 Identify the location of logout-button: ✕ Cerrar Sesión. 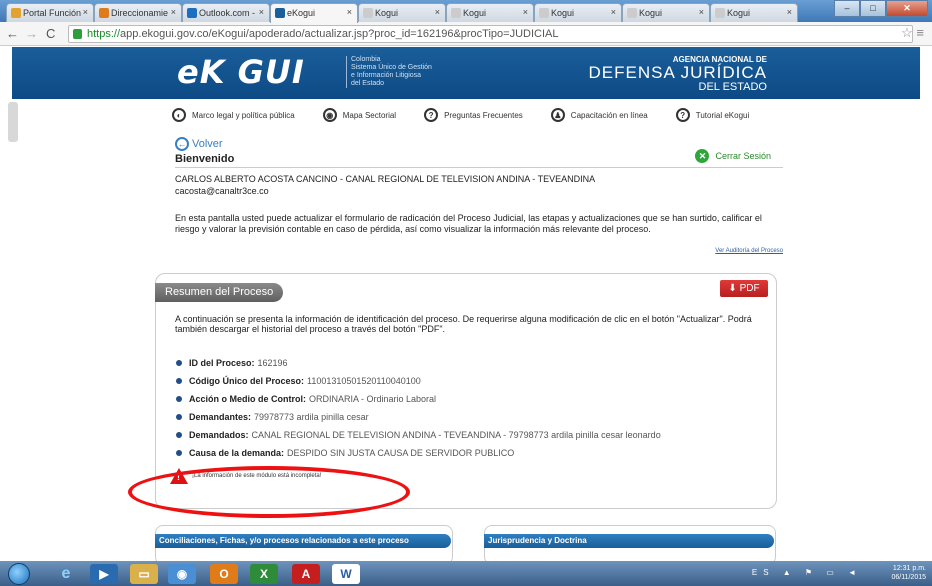
(733, 156).